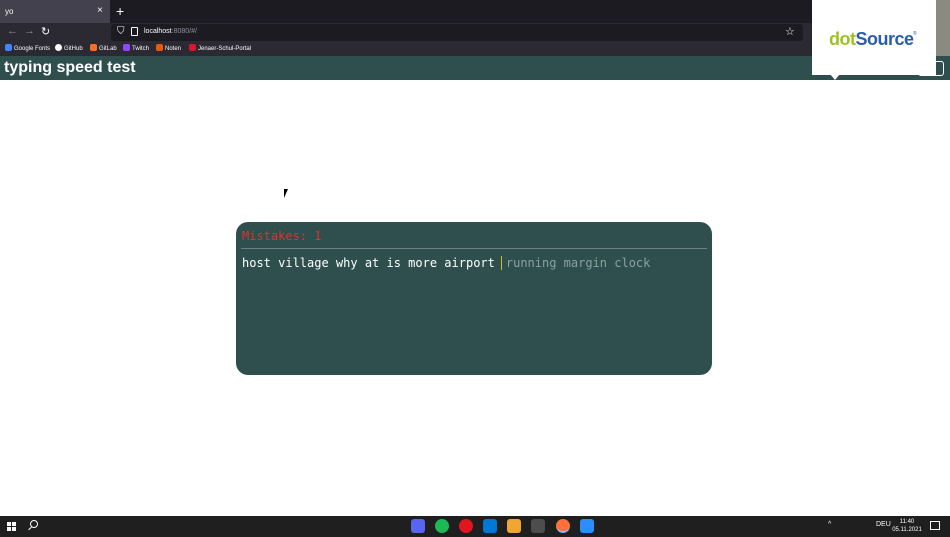 The width and height of the screenshot is (950, 537). What do you see at coordinates (55, 11) in the screenshot?
I see `browser-tab: yo ×` at bounding box center [55, 11].